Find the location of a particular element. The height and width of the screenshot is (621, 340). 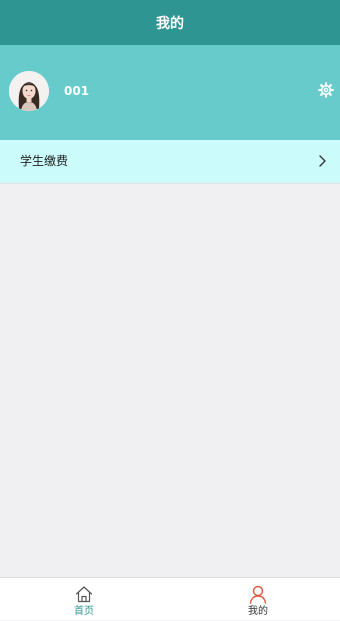

tab-mine-label: 我的 is located at coordinates (258, 611).